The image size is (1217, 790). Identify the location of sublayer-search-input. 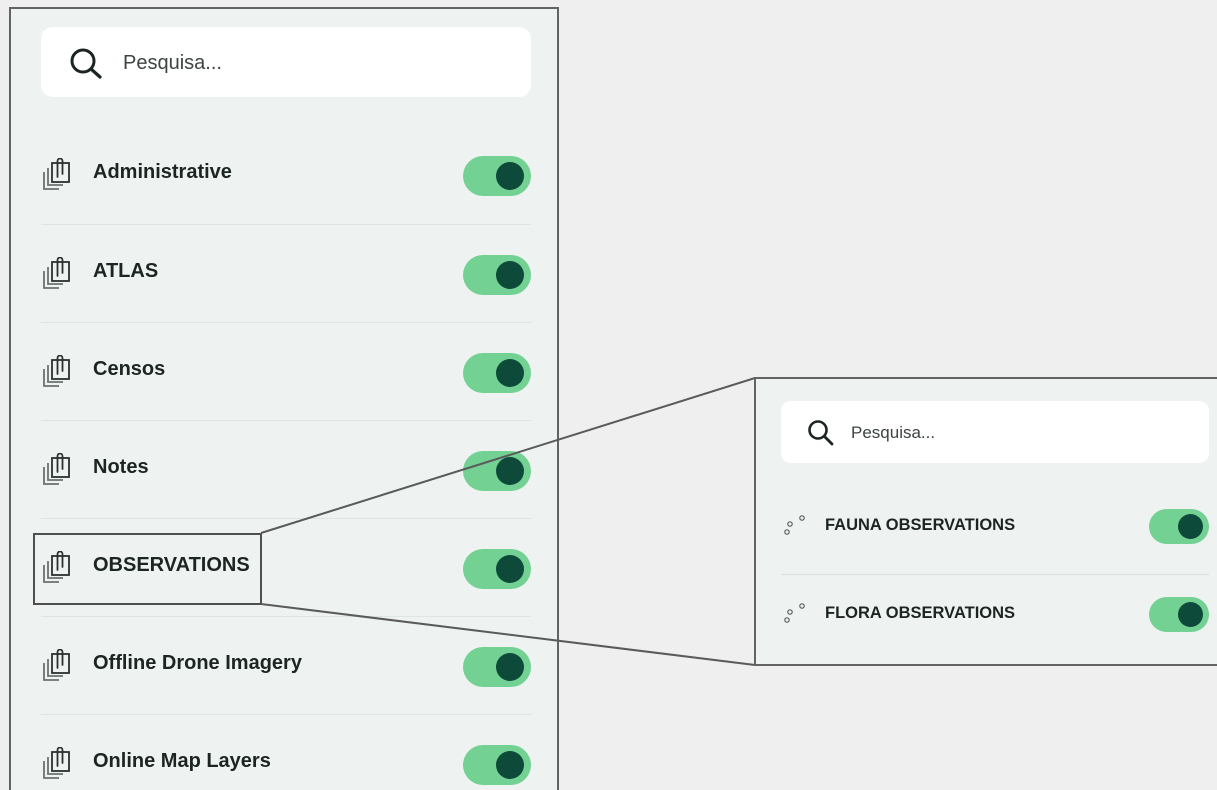
(1016, 433).